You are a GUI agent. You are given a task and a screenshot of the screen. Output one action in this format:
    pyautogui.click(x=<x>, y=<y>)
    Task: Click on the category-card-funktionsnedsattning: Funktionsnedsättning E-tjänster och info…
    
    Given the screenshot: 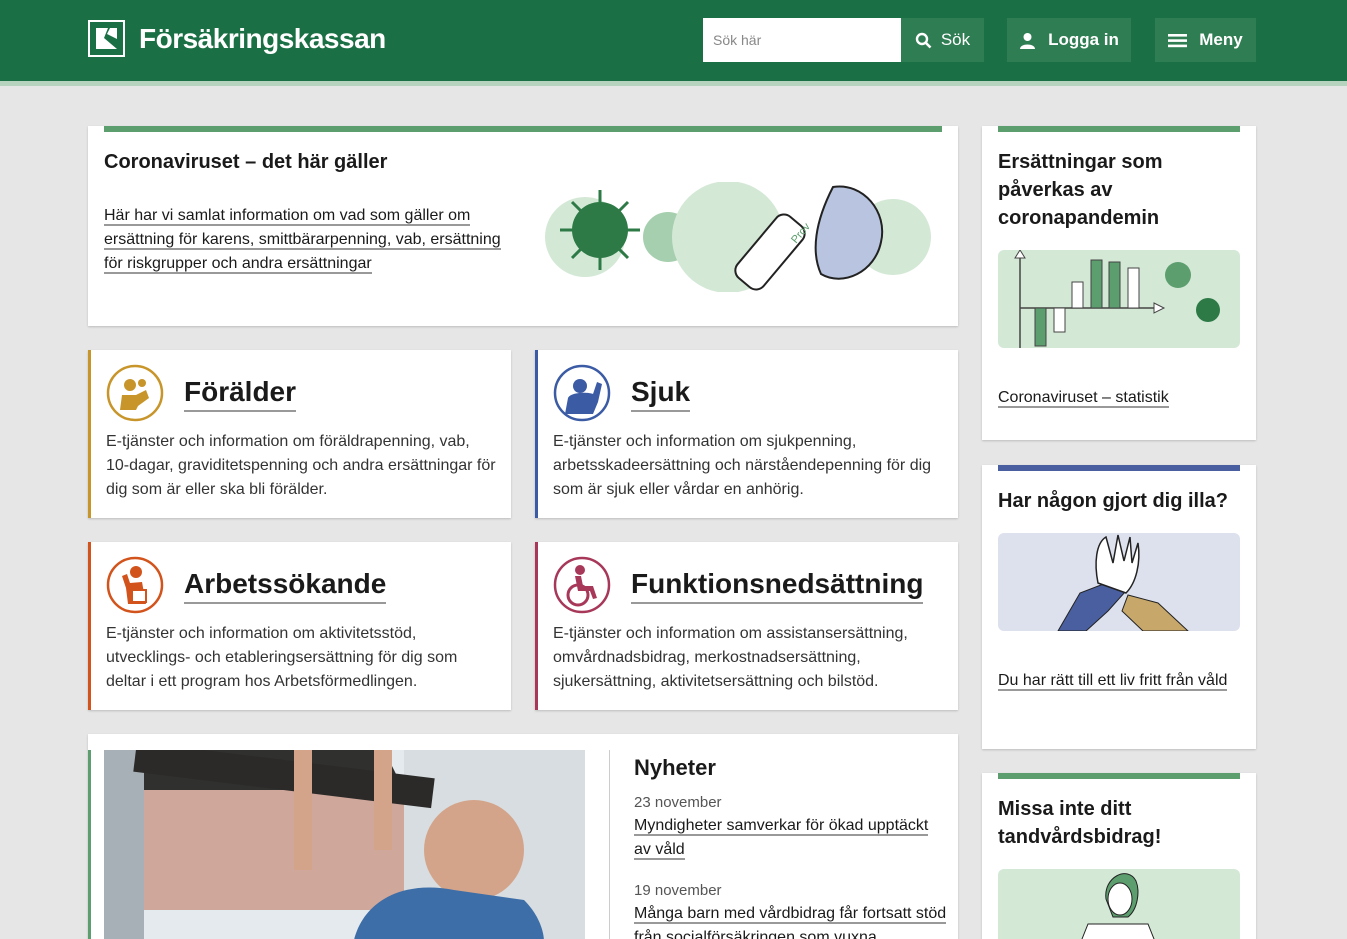 What is the action you would take?
    pyautogui.click(x=746, y=626)
    